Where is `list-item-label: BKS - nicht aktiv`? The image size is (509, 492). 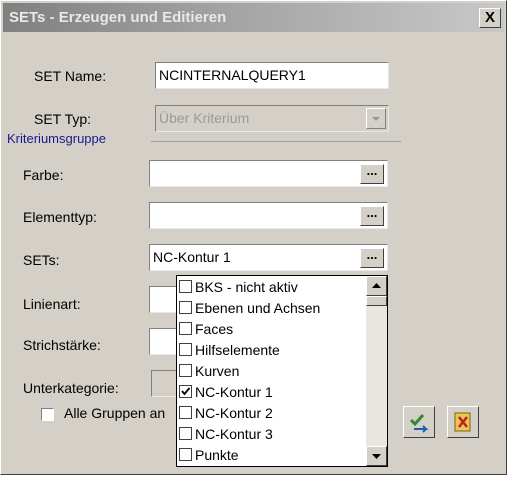 list-item-label: BKS - nicht aktiv is located at coordinates (246, 287).